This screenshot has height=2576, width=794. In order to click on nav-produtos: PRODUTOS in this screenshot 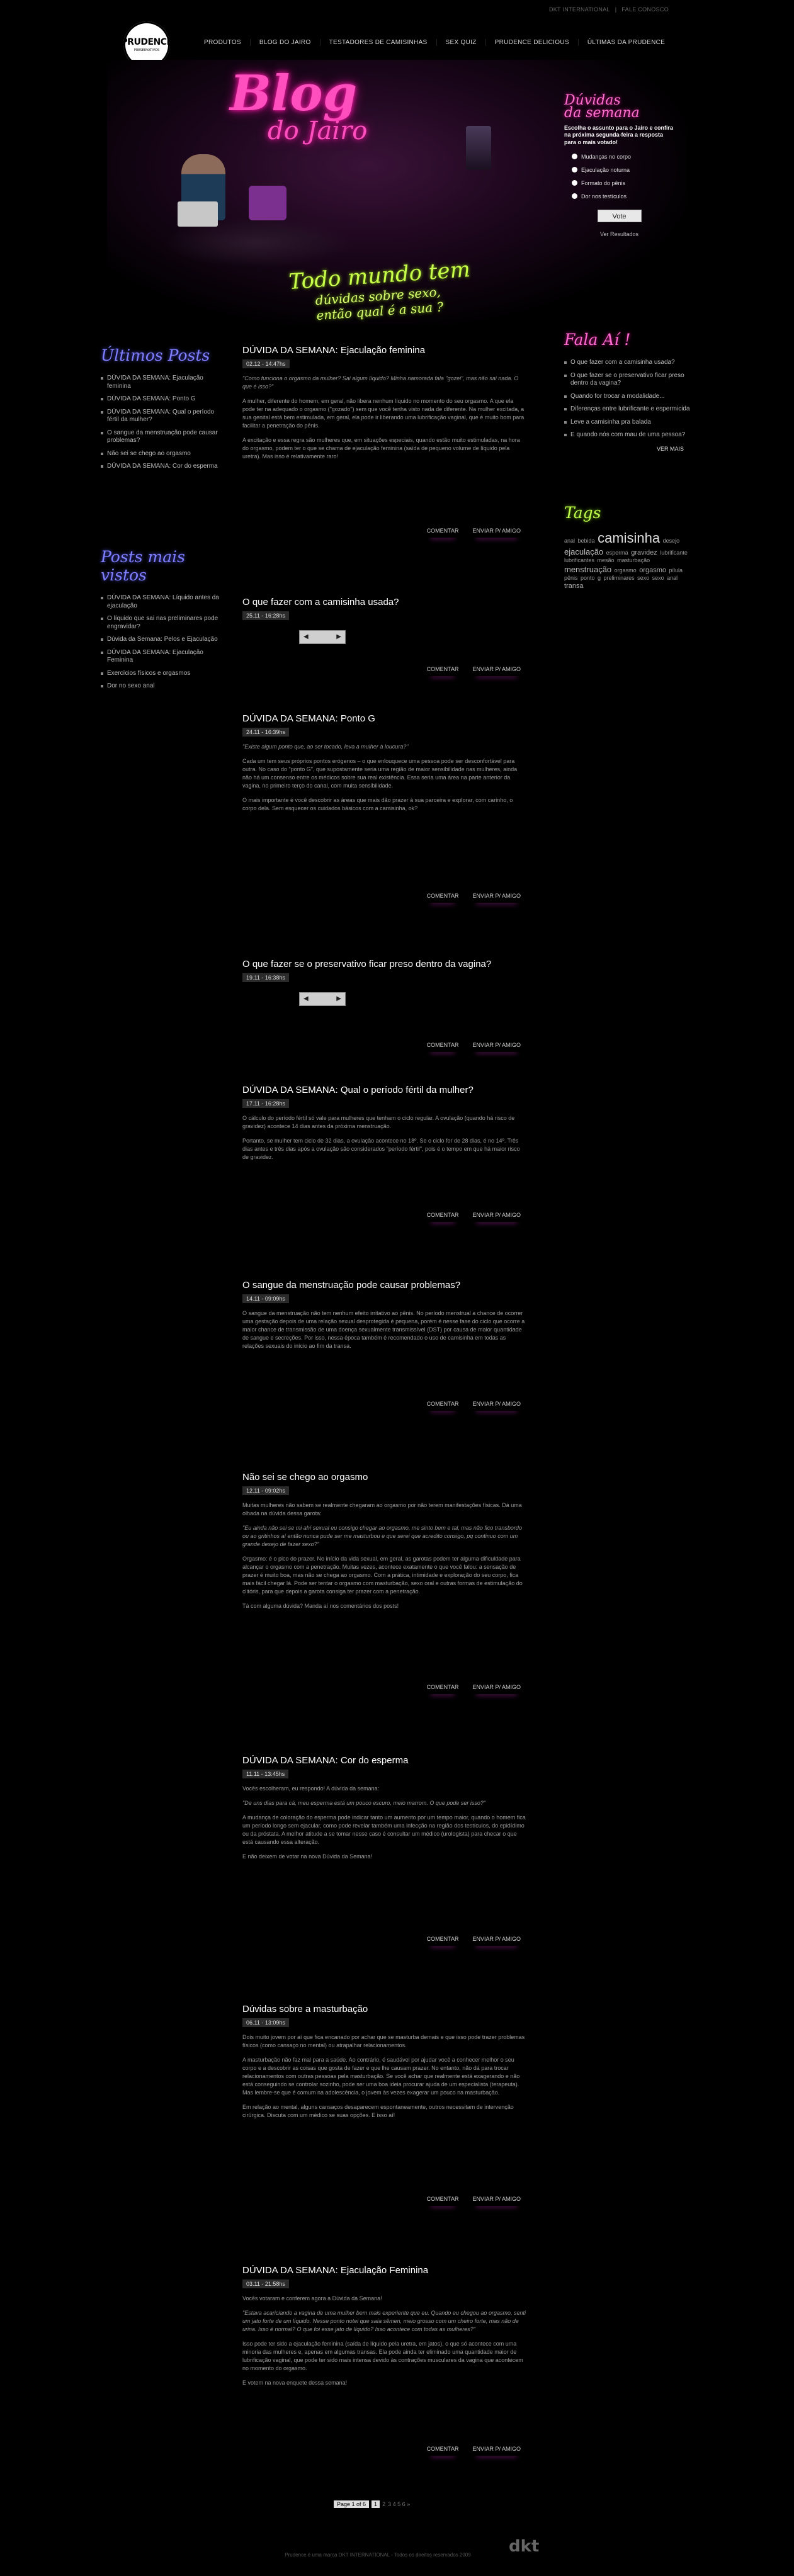, I will do `click(222, 42)`.